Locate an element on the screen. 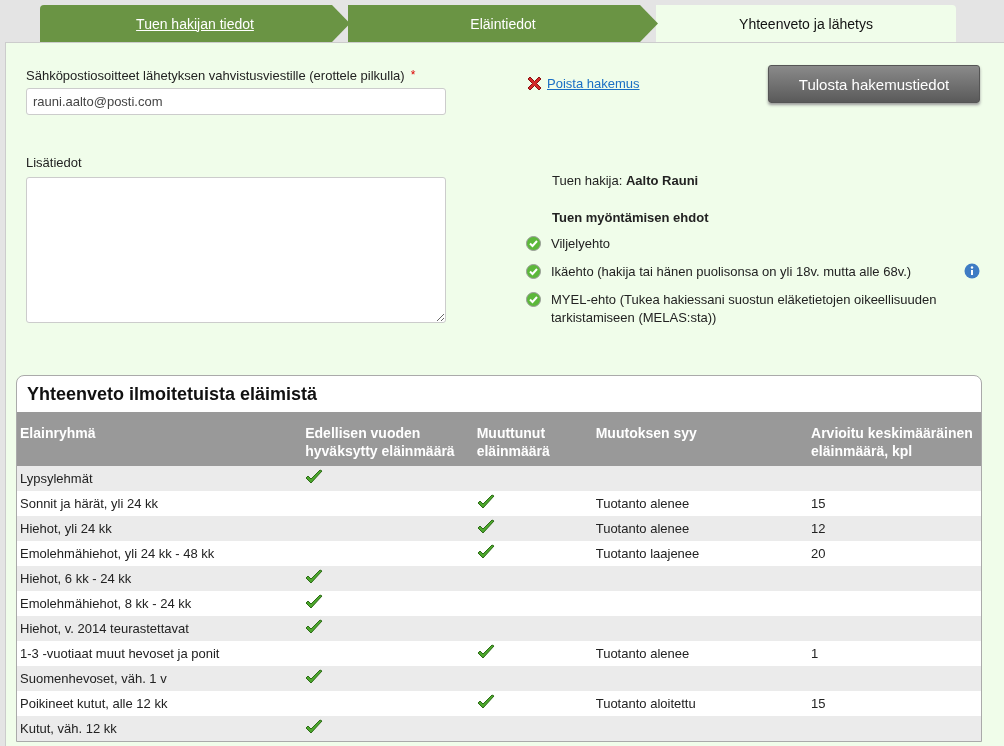 The width and height of the screenshot is (1004, 746). step-tab: Tuen hakijan tiedot is located at coordinates (195, 23).